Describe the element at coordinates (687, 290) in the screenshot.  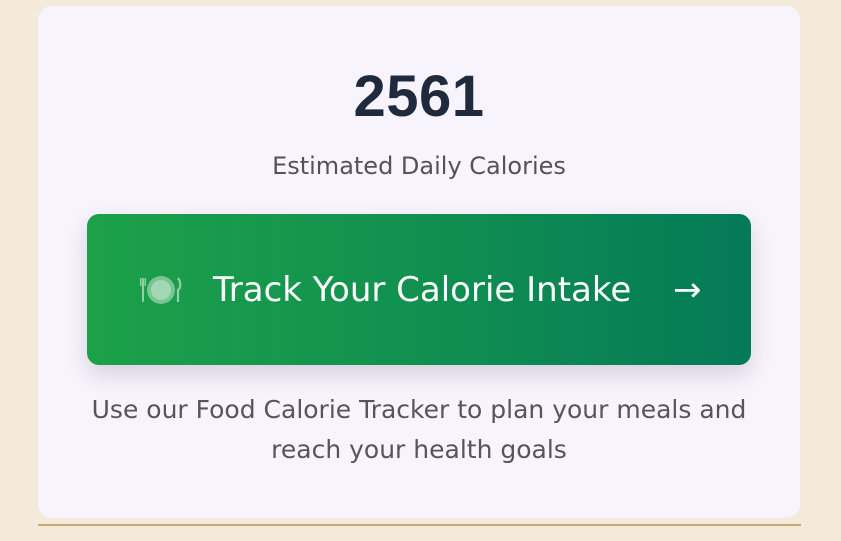
I see `arrow-right-icon: →` at that location.